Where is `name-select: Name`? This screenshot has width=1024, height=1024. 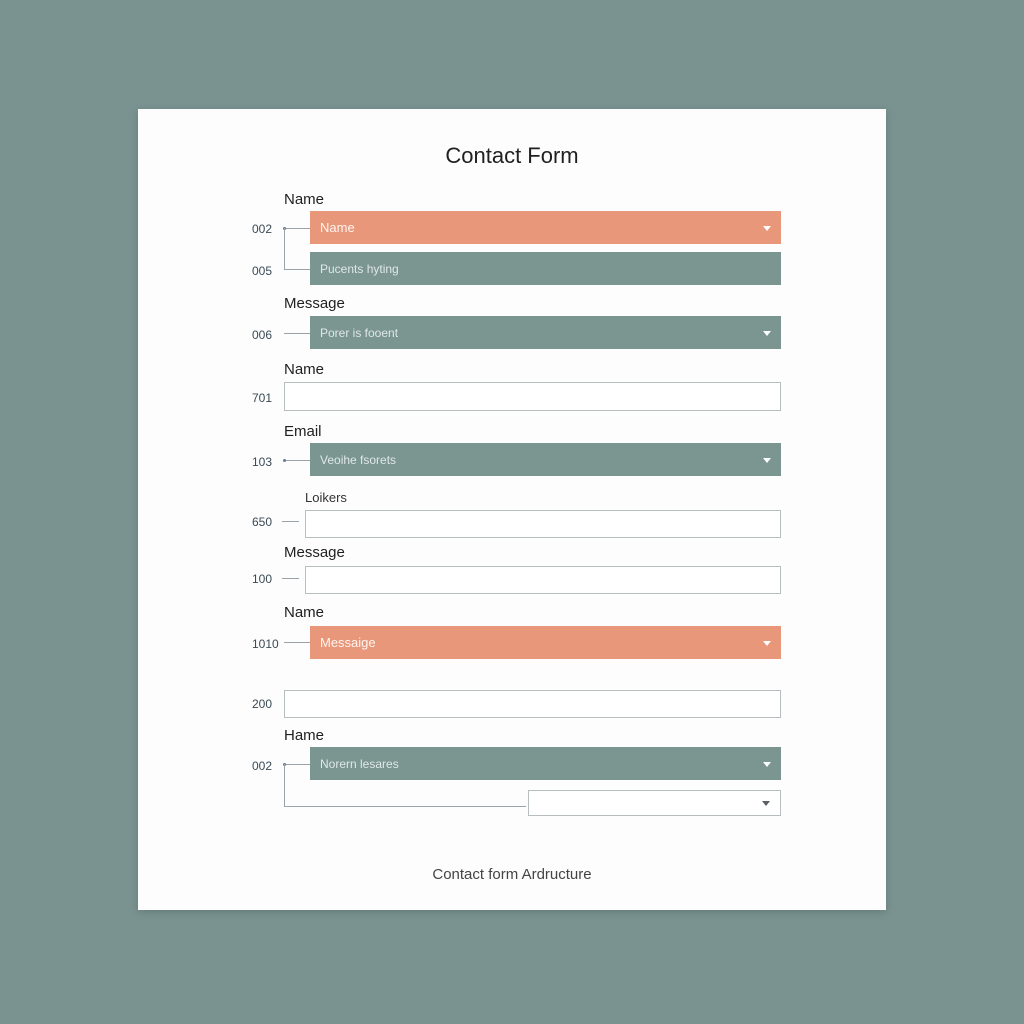 name-select: Name is located at coordinates (545, 227).